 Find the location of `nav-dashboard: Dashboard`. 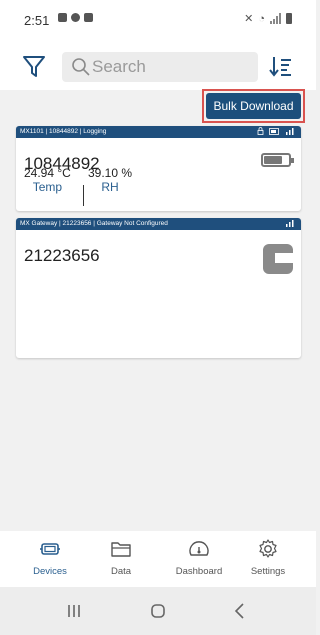

nav-dashboard: Dashboard is located at coordinates (199, 557).